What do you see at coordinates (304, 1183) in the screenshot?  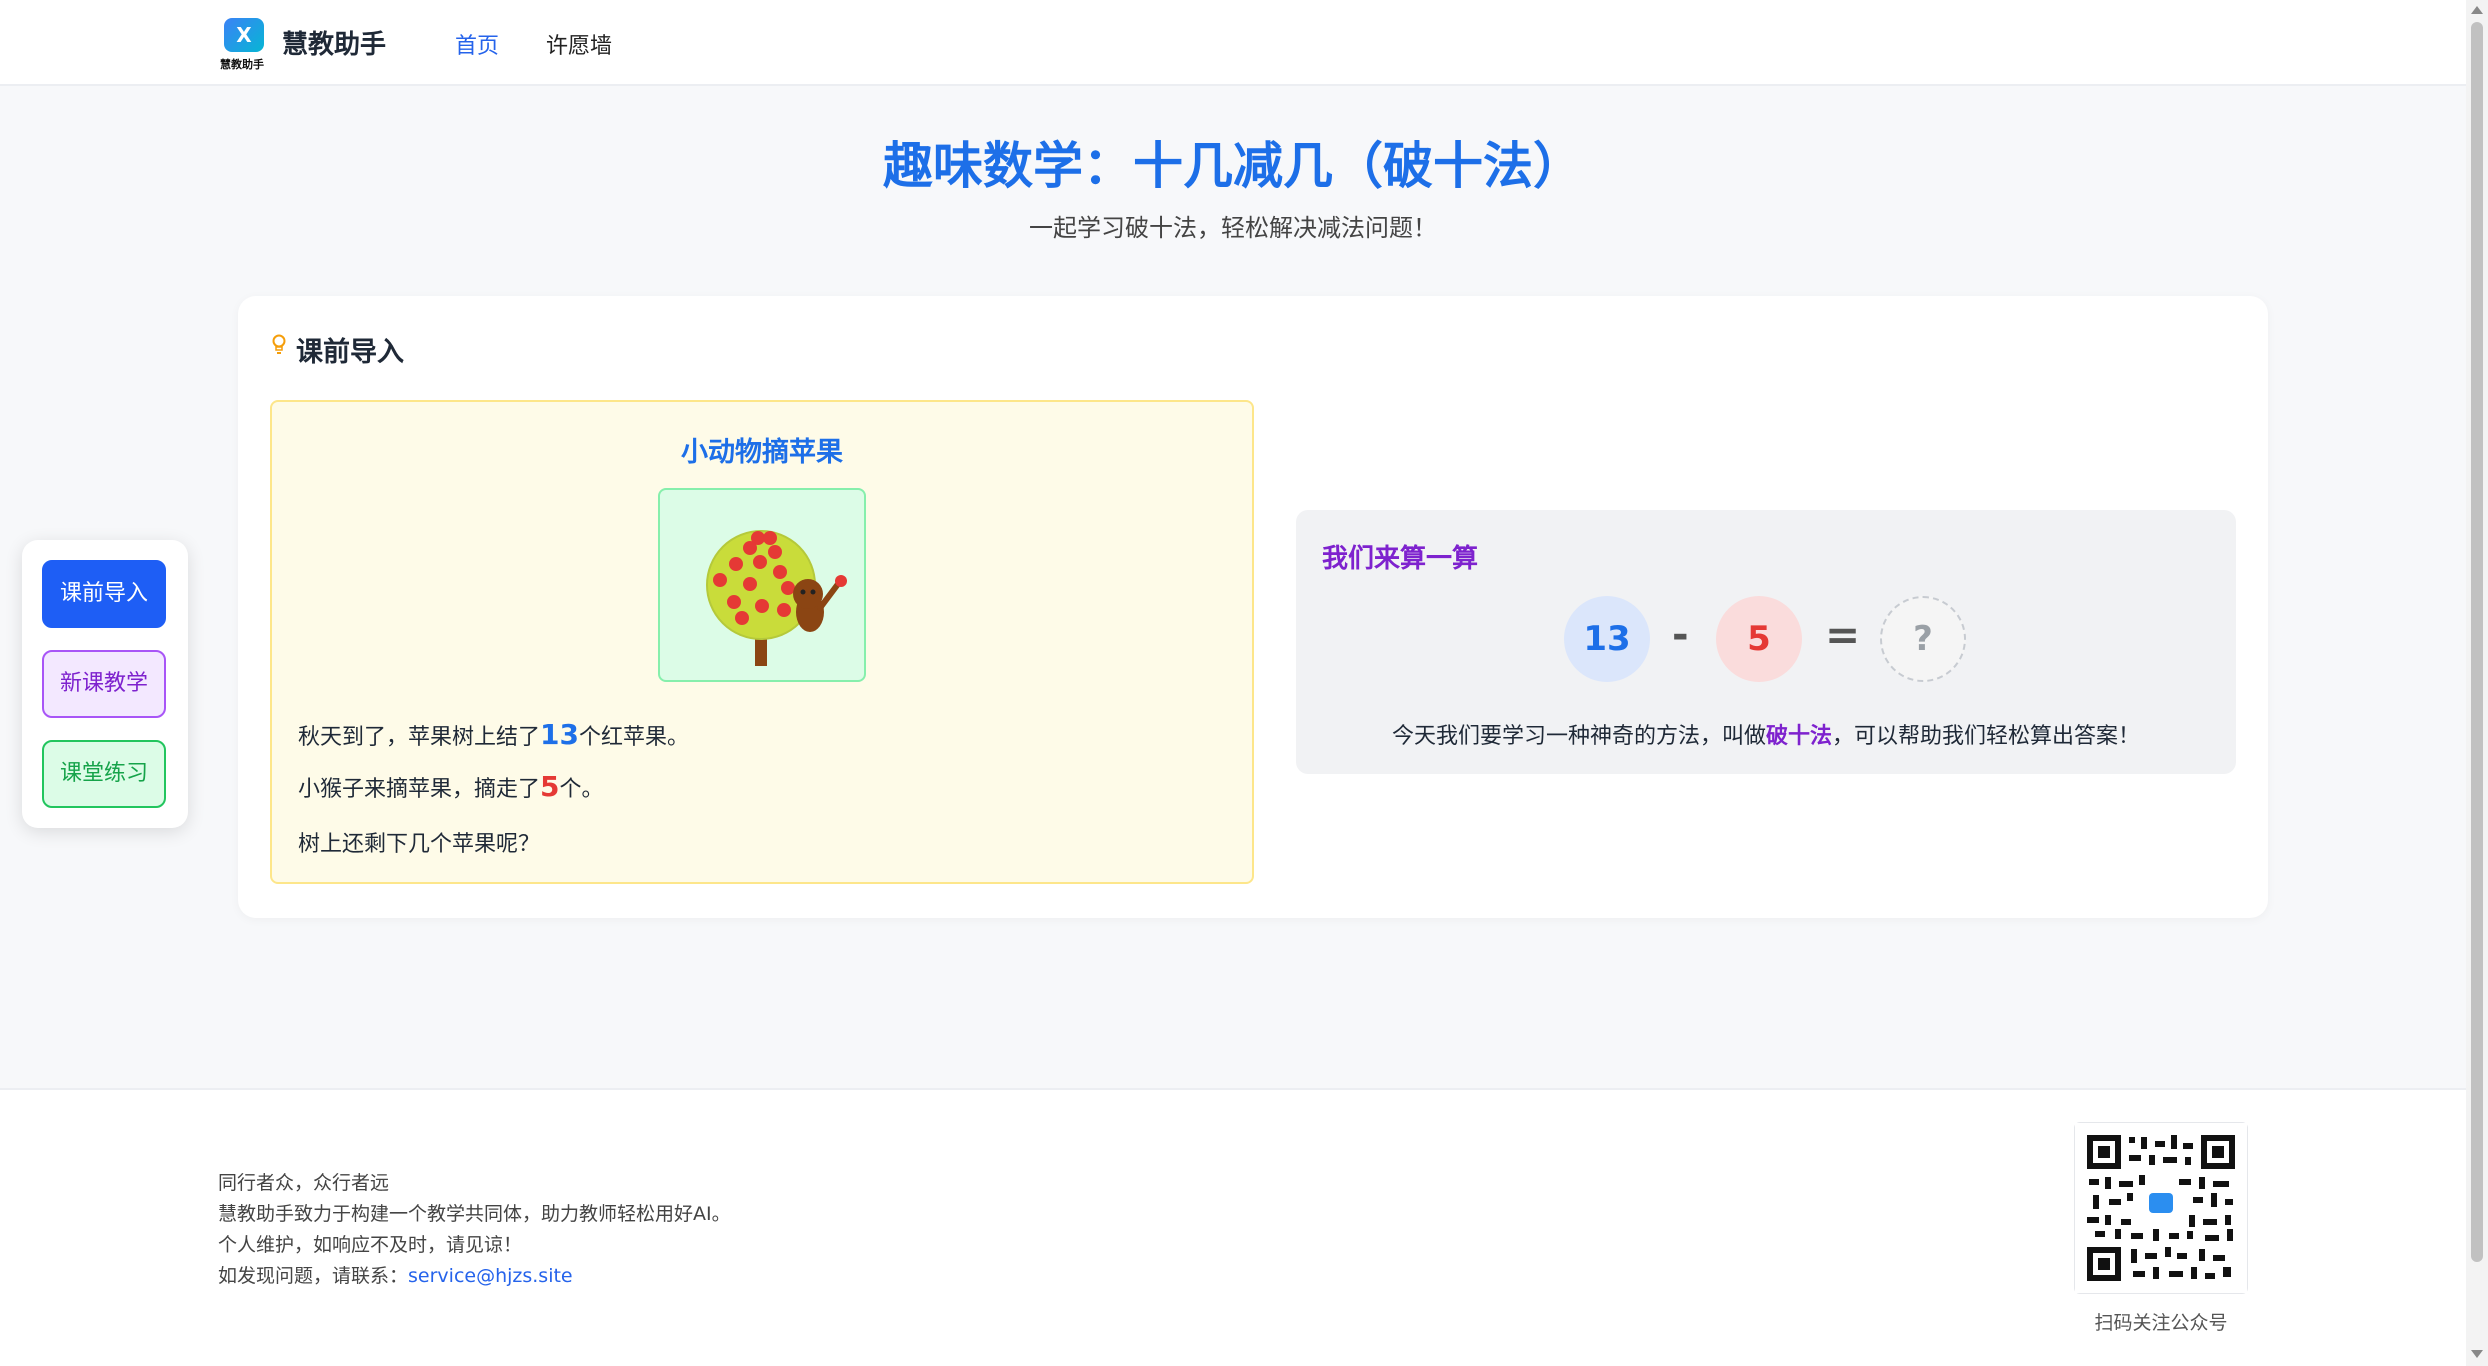 I see `footer-slogan: 同行者众，众行者远` at bounding box center [304, 1183].